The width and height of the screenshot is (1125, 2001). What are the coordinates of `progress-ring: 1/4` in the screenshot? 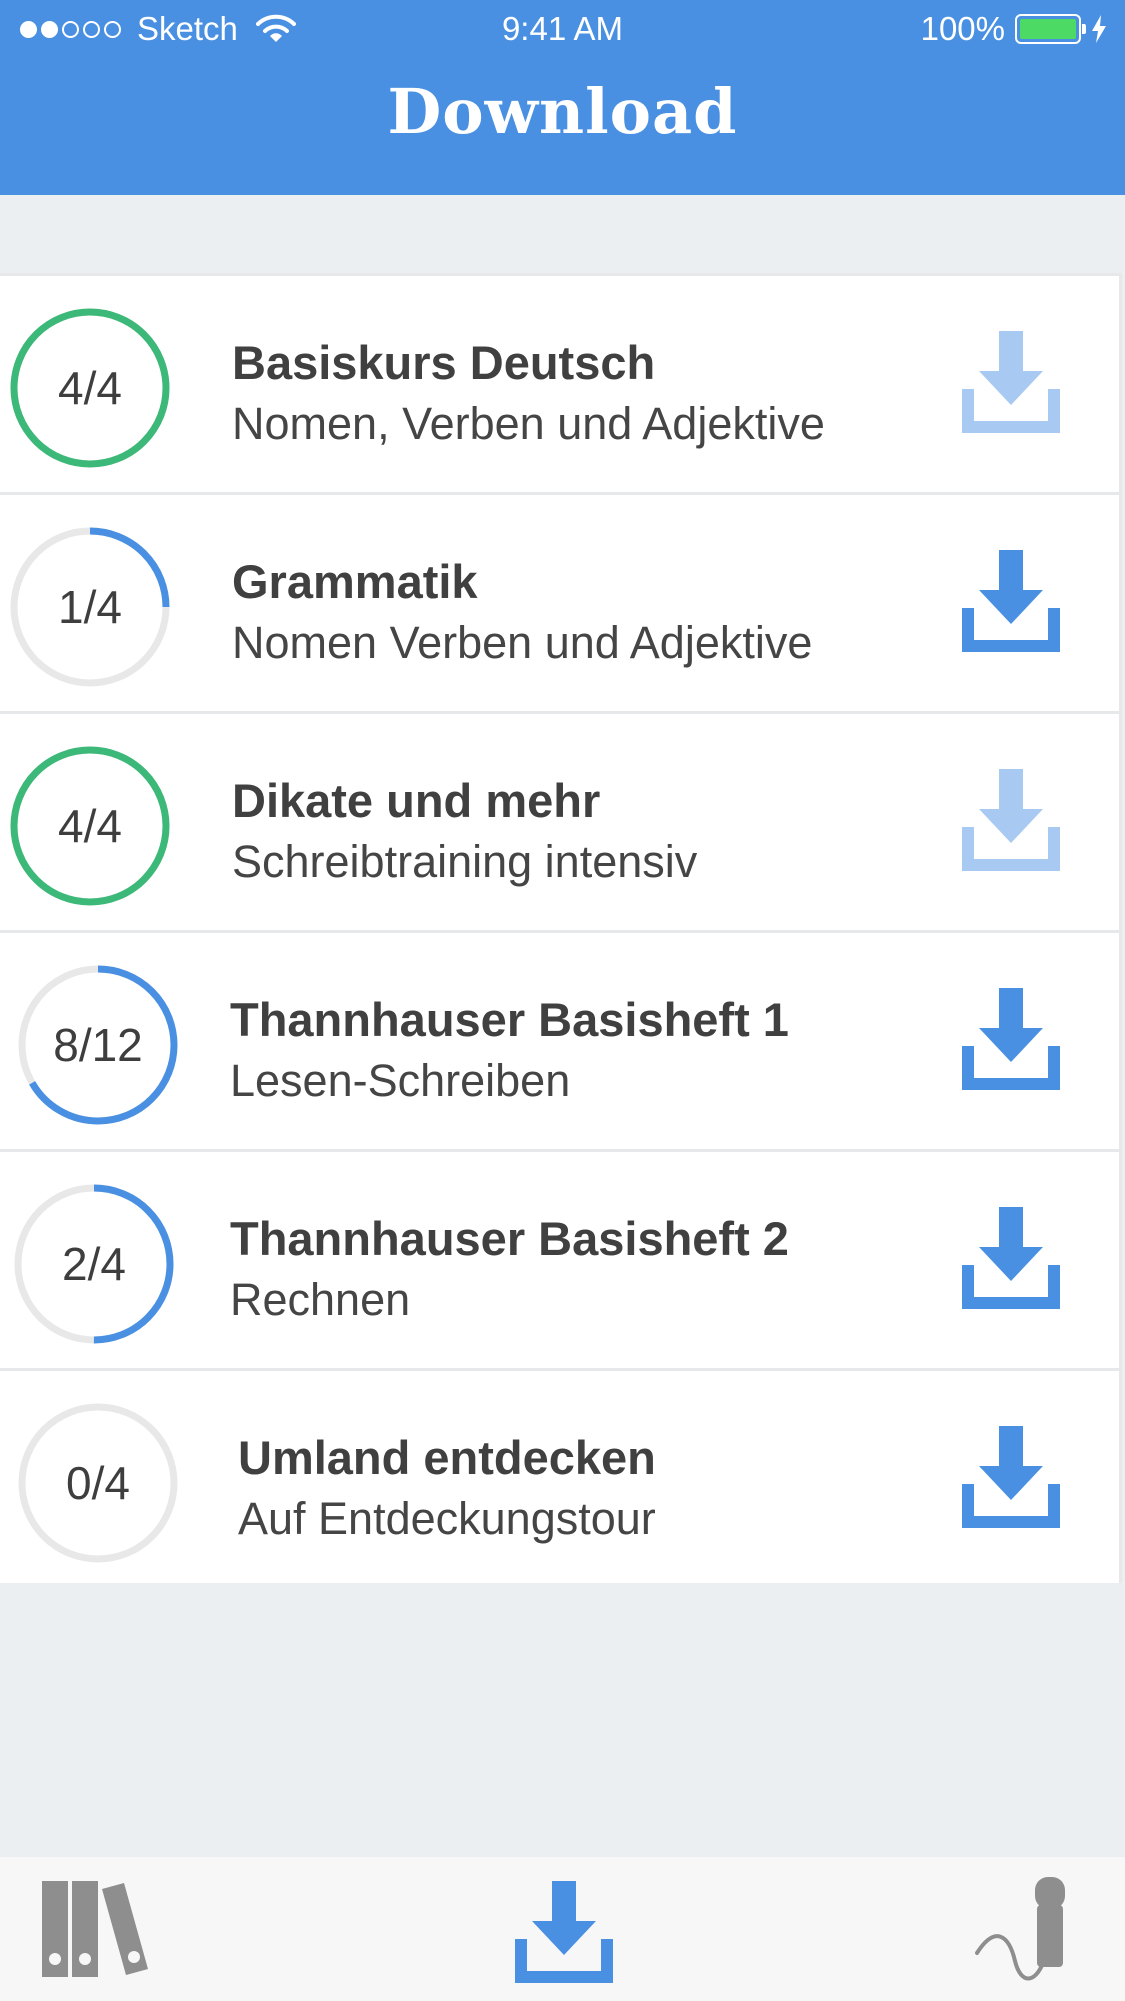 It's located at (90, 607).